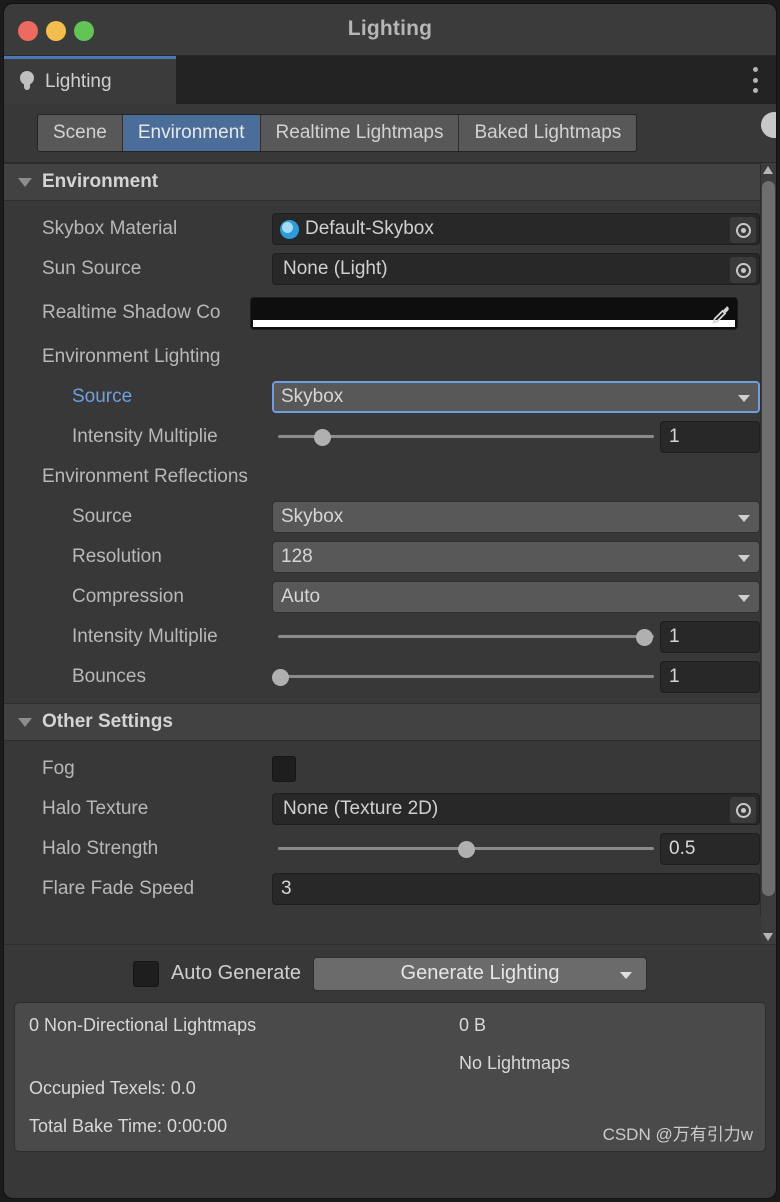 This screenshot has height=1202, width=780. I want to click on window-title: Lighting, so click(390, 28).